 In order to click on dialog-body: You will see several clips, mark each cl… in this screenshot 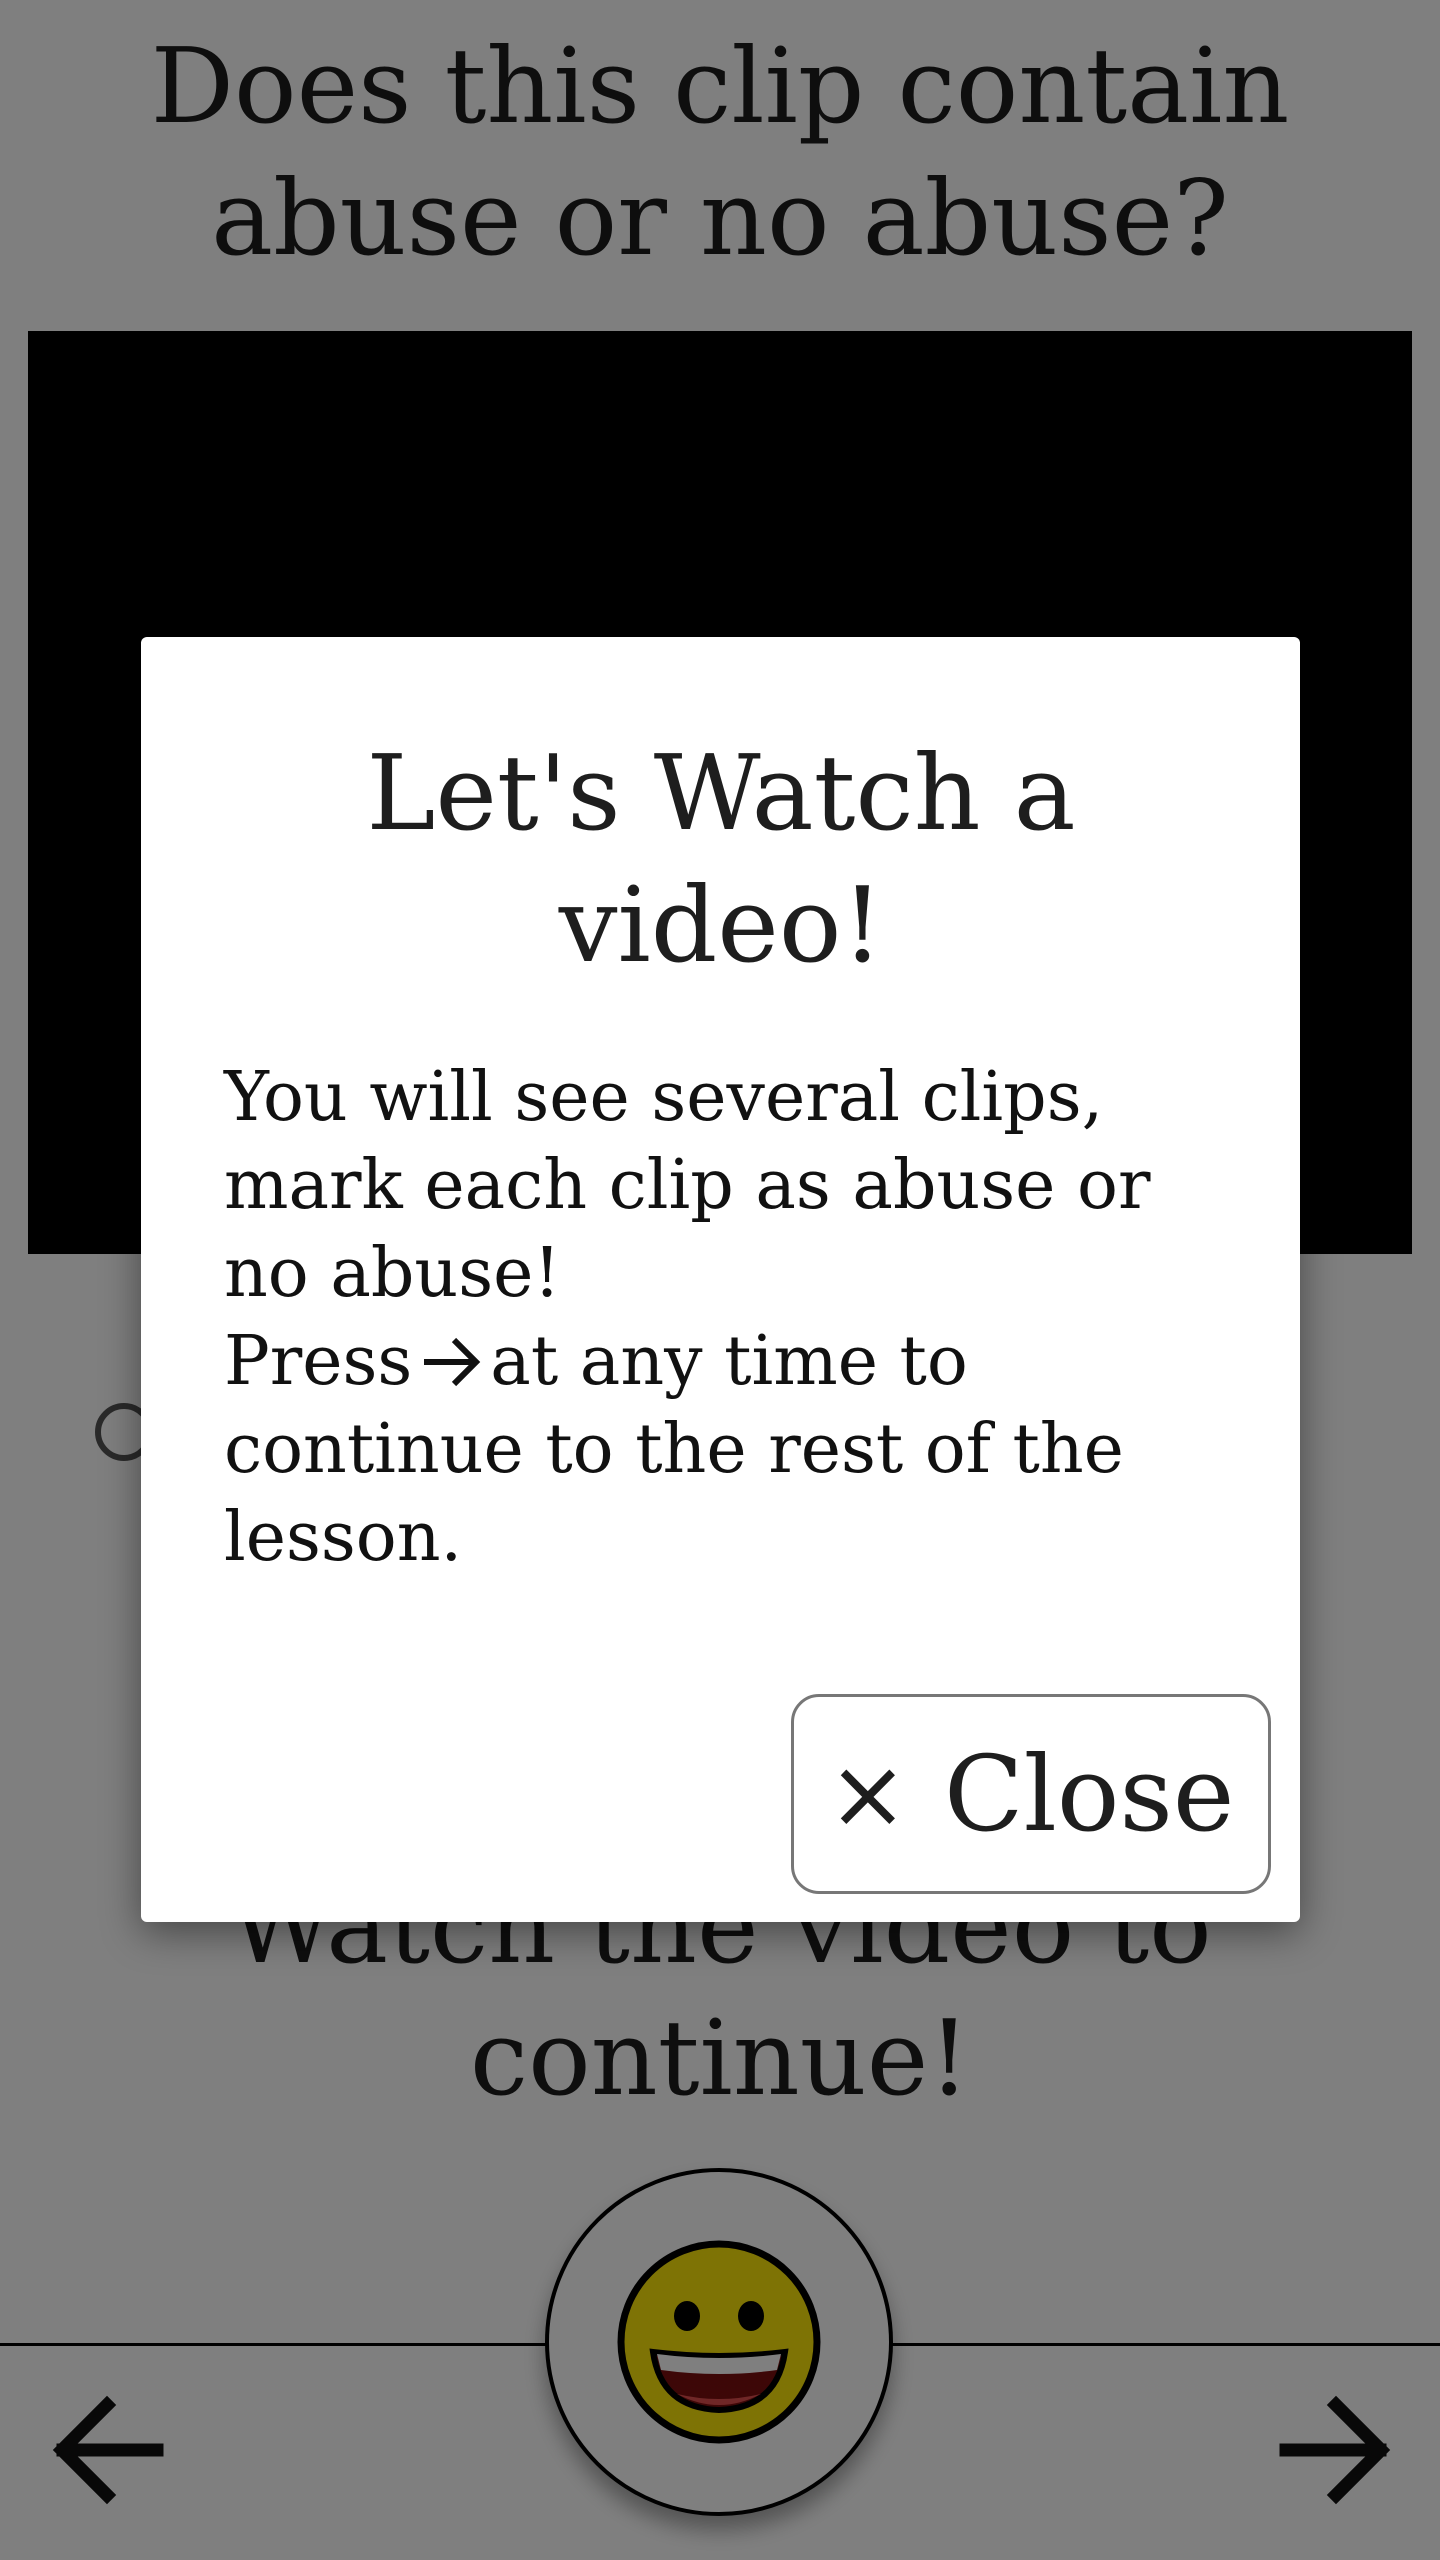, I will do `click(729, 1318)`.